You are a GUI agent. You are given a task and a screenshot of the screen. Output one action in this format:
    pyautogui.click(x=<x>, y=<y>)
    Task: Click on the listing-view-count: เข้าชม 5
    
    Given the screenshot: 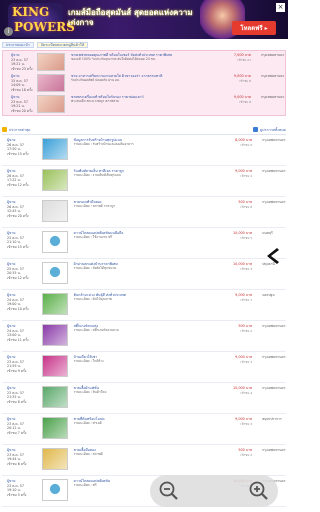 What is the action you would take?
    pyautogui.click(x=246, y=144)
    